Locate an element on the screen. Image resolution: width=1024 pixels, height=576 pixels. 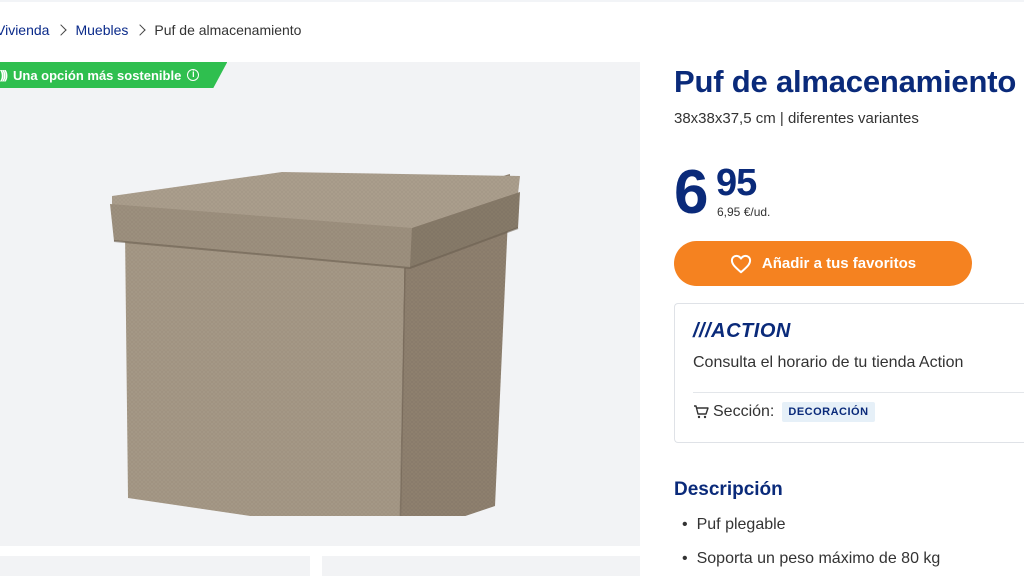
leaf-signal-icon: ))) is located at coordinates (3, 75).